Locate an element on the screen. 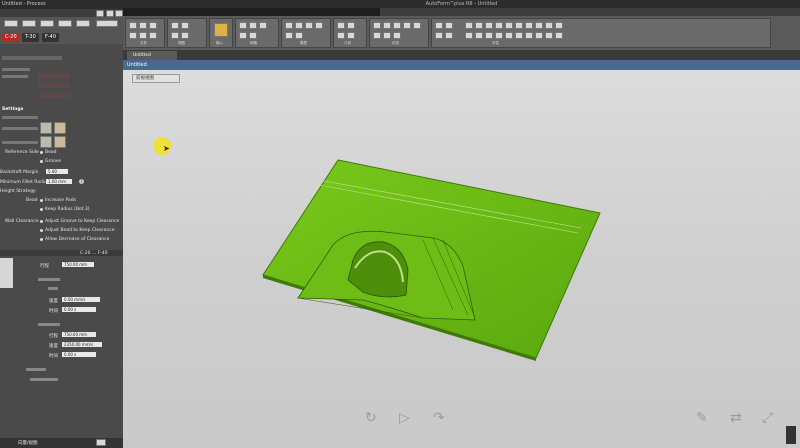 Image resolution: width=800 pixels, height=448 pixels. radio-bead is located at coordinates (41, 152).